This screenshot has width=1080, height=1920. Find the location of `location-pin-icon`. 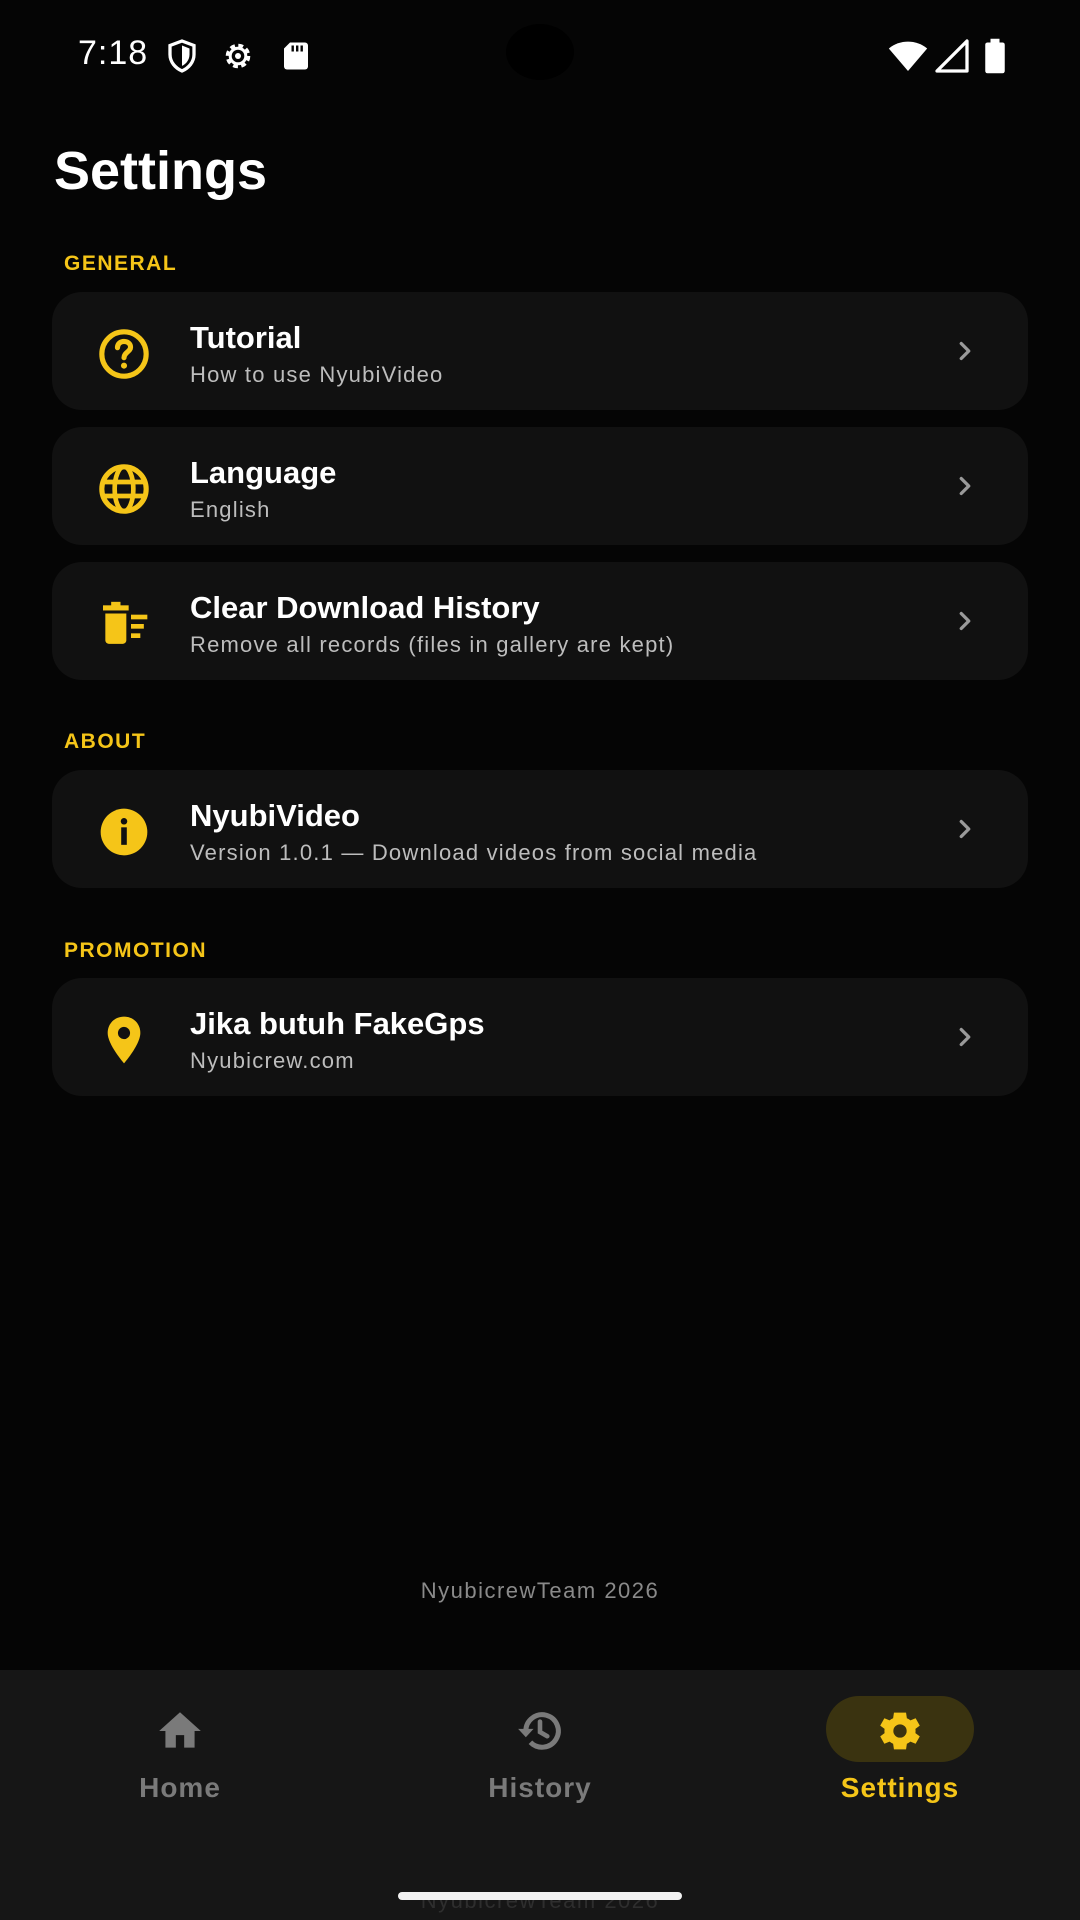

location-pin-icon is located at coordinates (124, 1040).